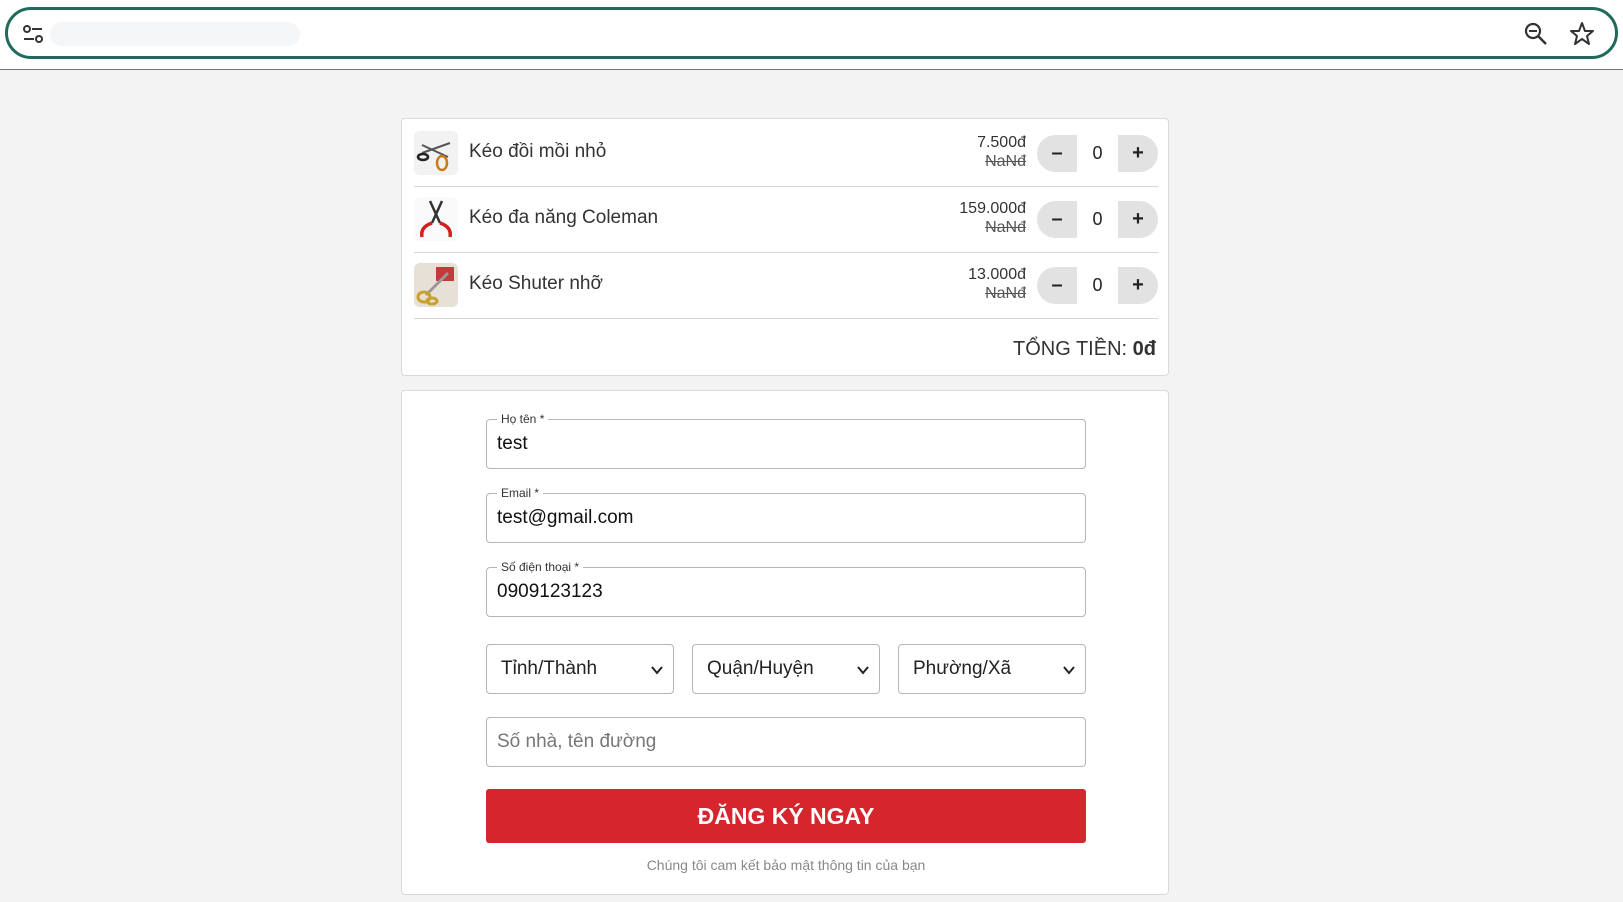 This screenshot has width=1623, height=902. I want to click on district-label: Quận/Huyện, so click(760, 668).